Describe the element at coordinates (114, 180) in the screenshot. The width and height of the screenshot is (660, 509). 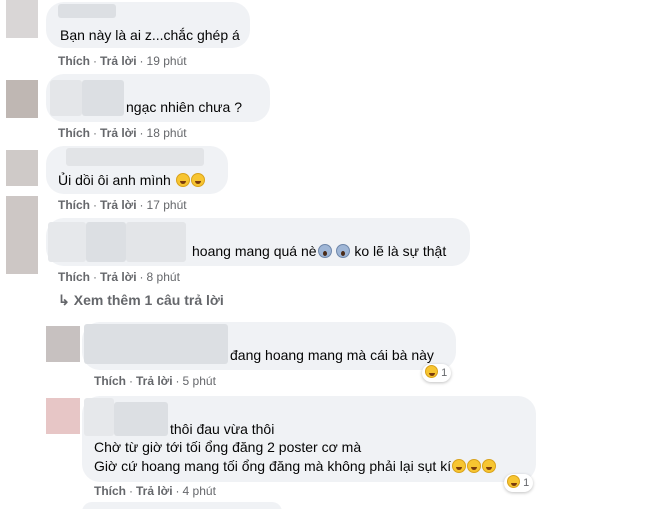
I see `comment-text-content: Ủi dồi ôi anh mình` at that location.